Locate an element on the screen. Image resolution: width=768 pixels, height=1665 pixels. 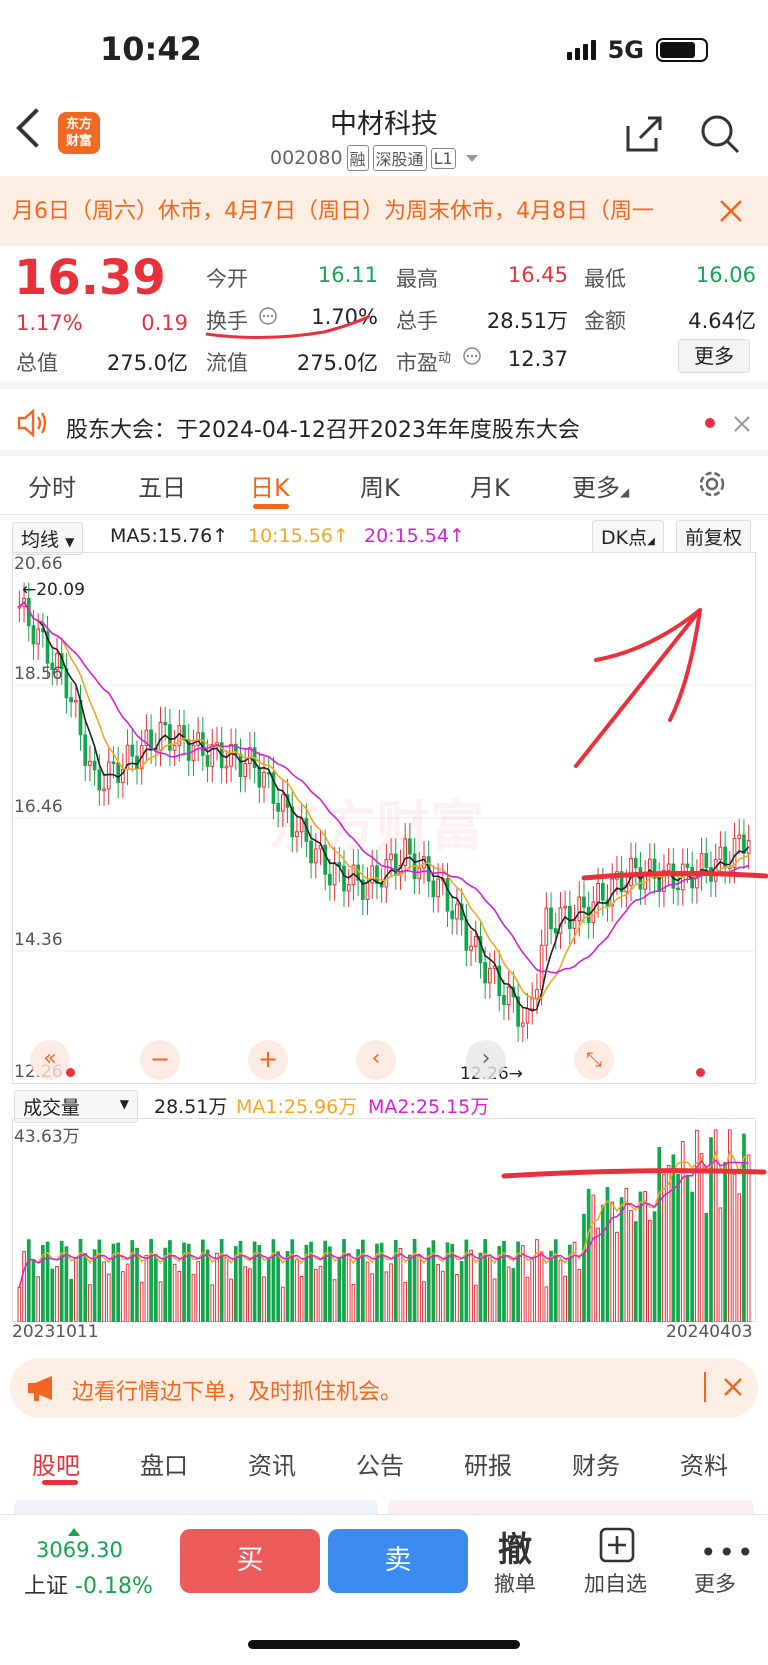
volume-chart is located at coordinates (384, 1220).